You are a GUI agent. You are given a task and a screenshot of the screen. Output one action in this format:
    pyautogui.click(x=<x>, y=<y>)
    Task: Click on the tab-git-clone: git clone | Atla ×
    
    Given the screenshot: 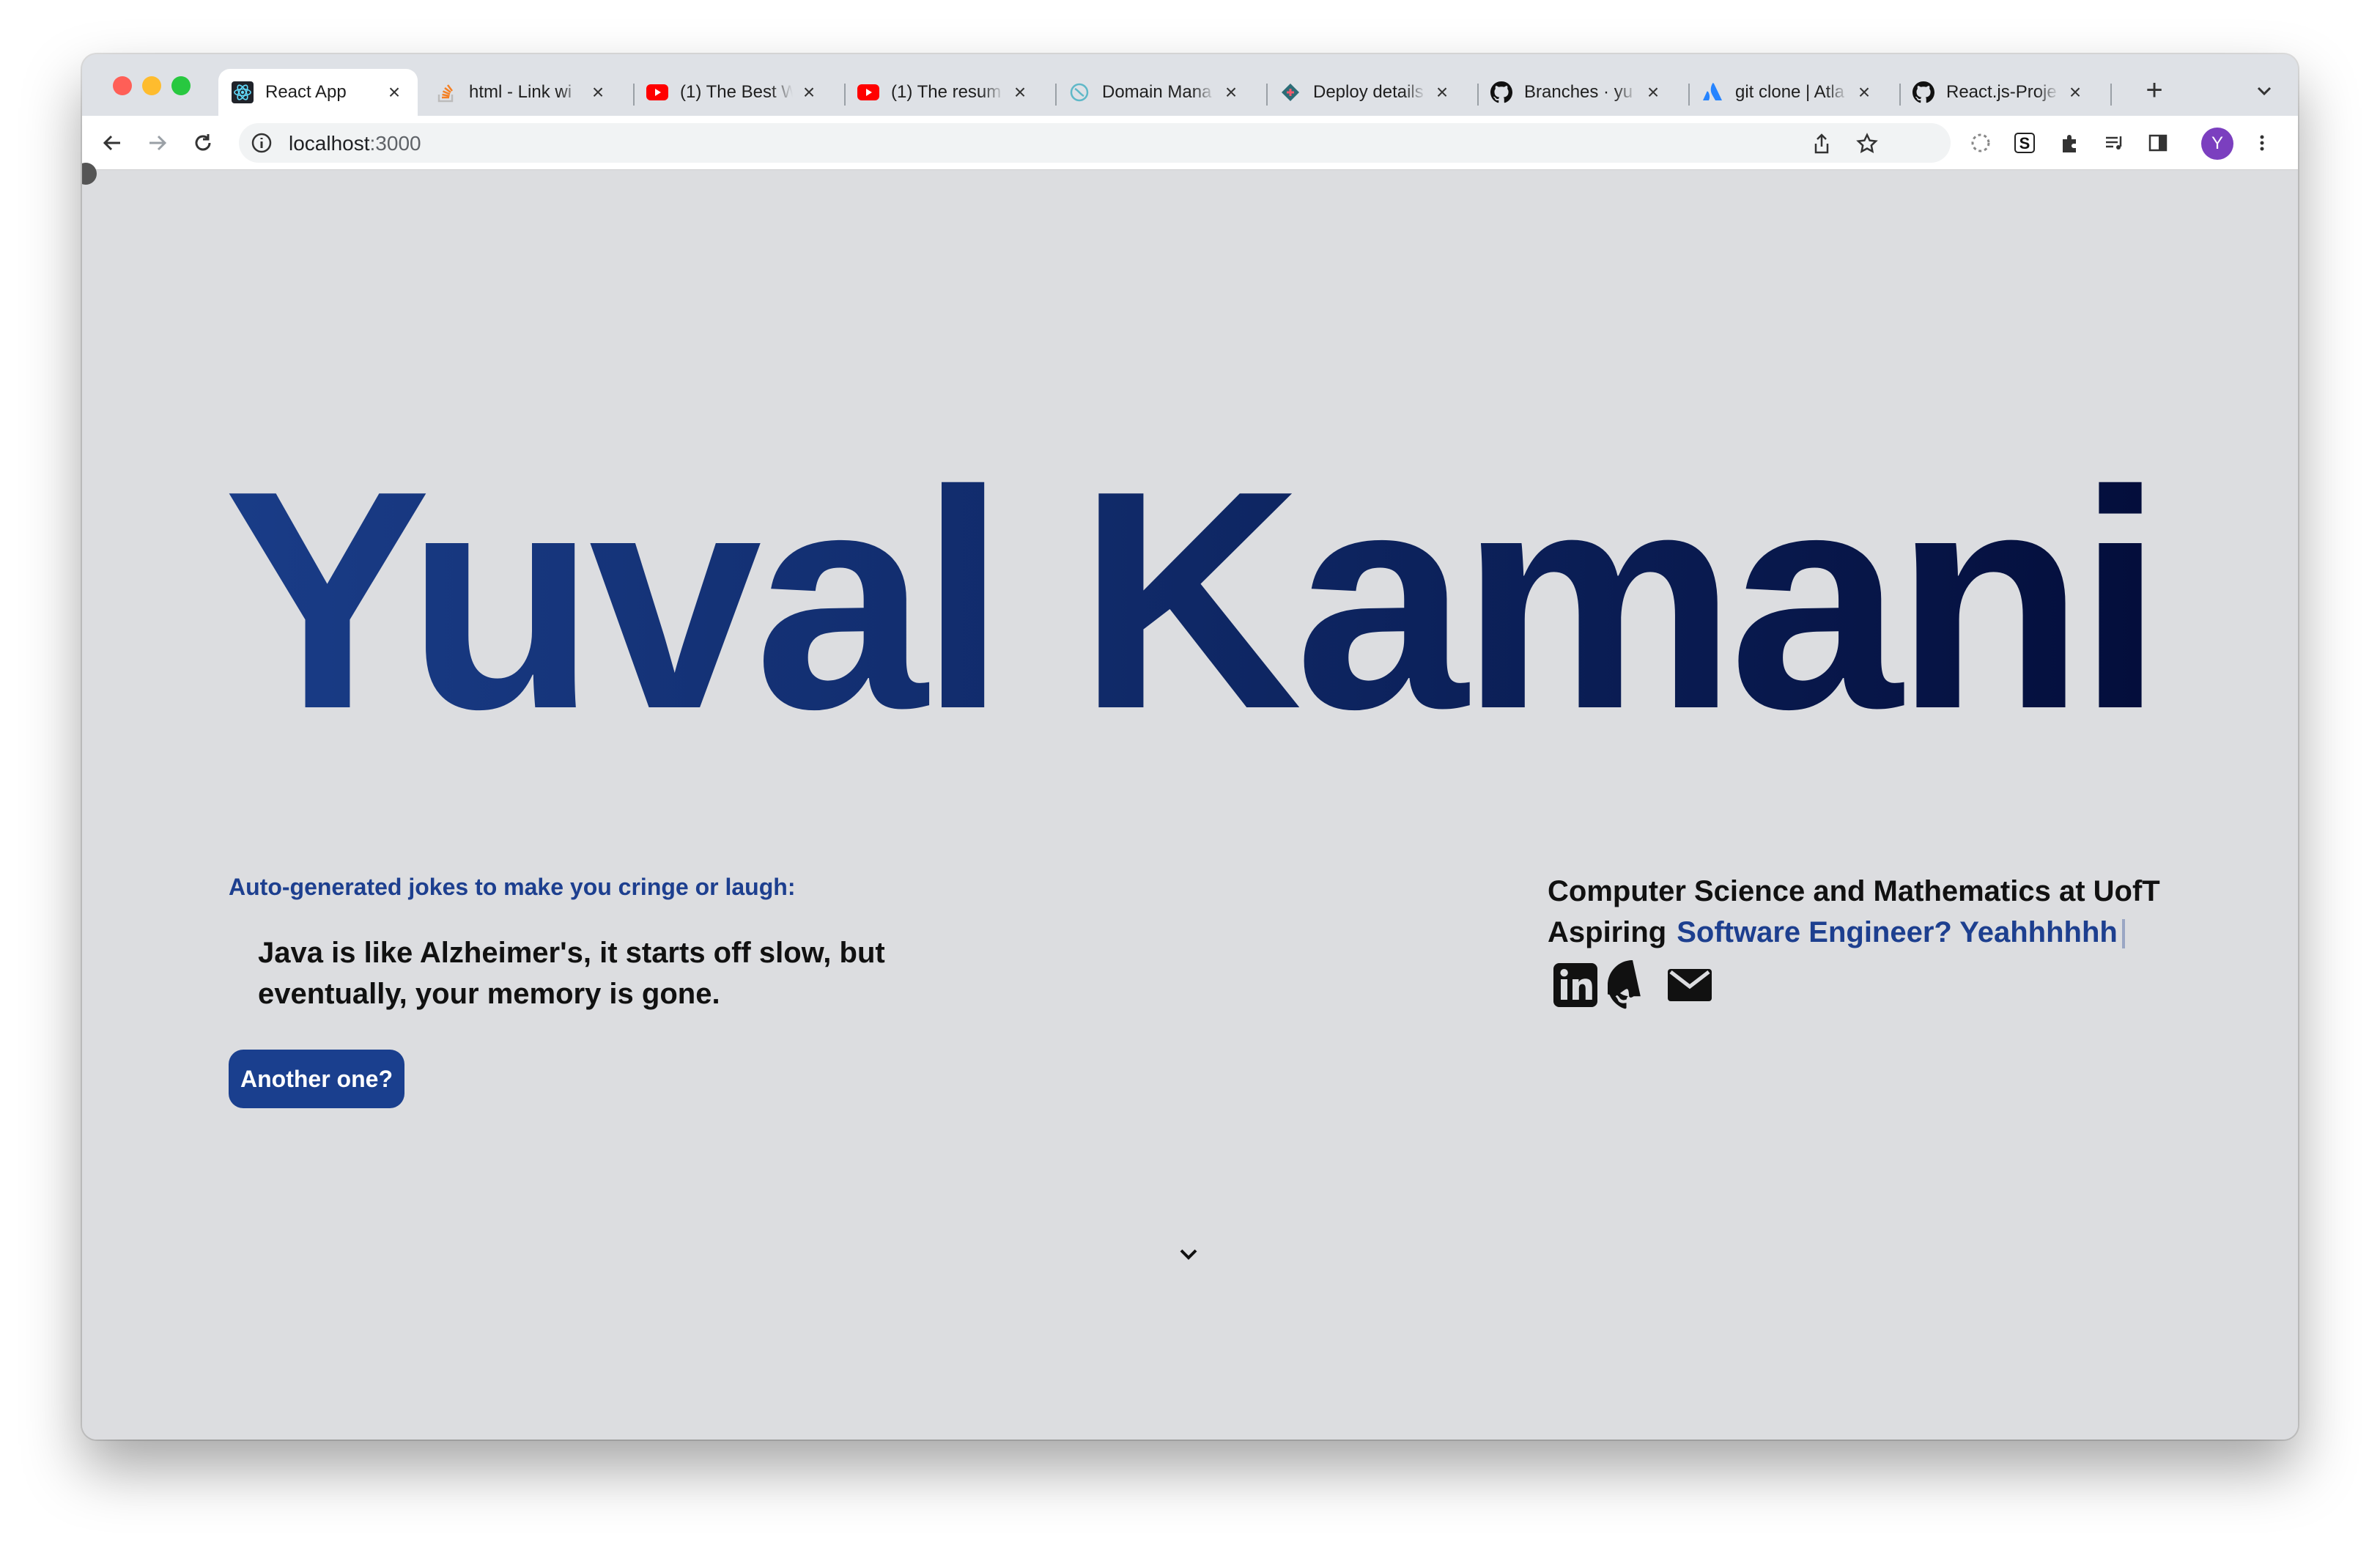 What is the action you would take?
    pyautogui.click(x=1788, y=92)
    